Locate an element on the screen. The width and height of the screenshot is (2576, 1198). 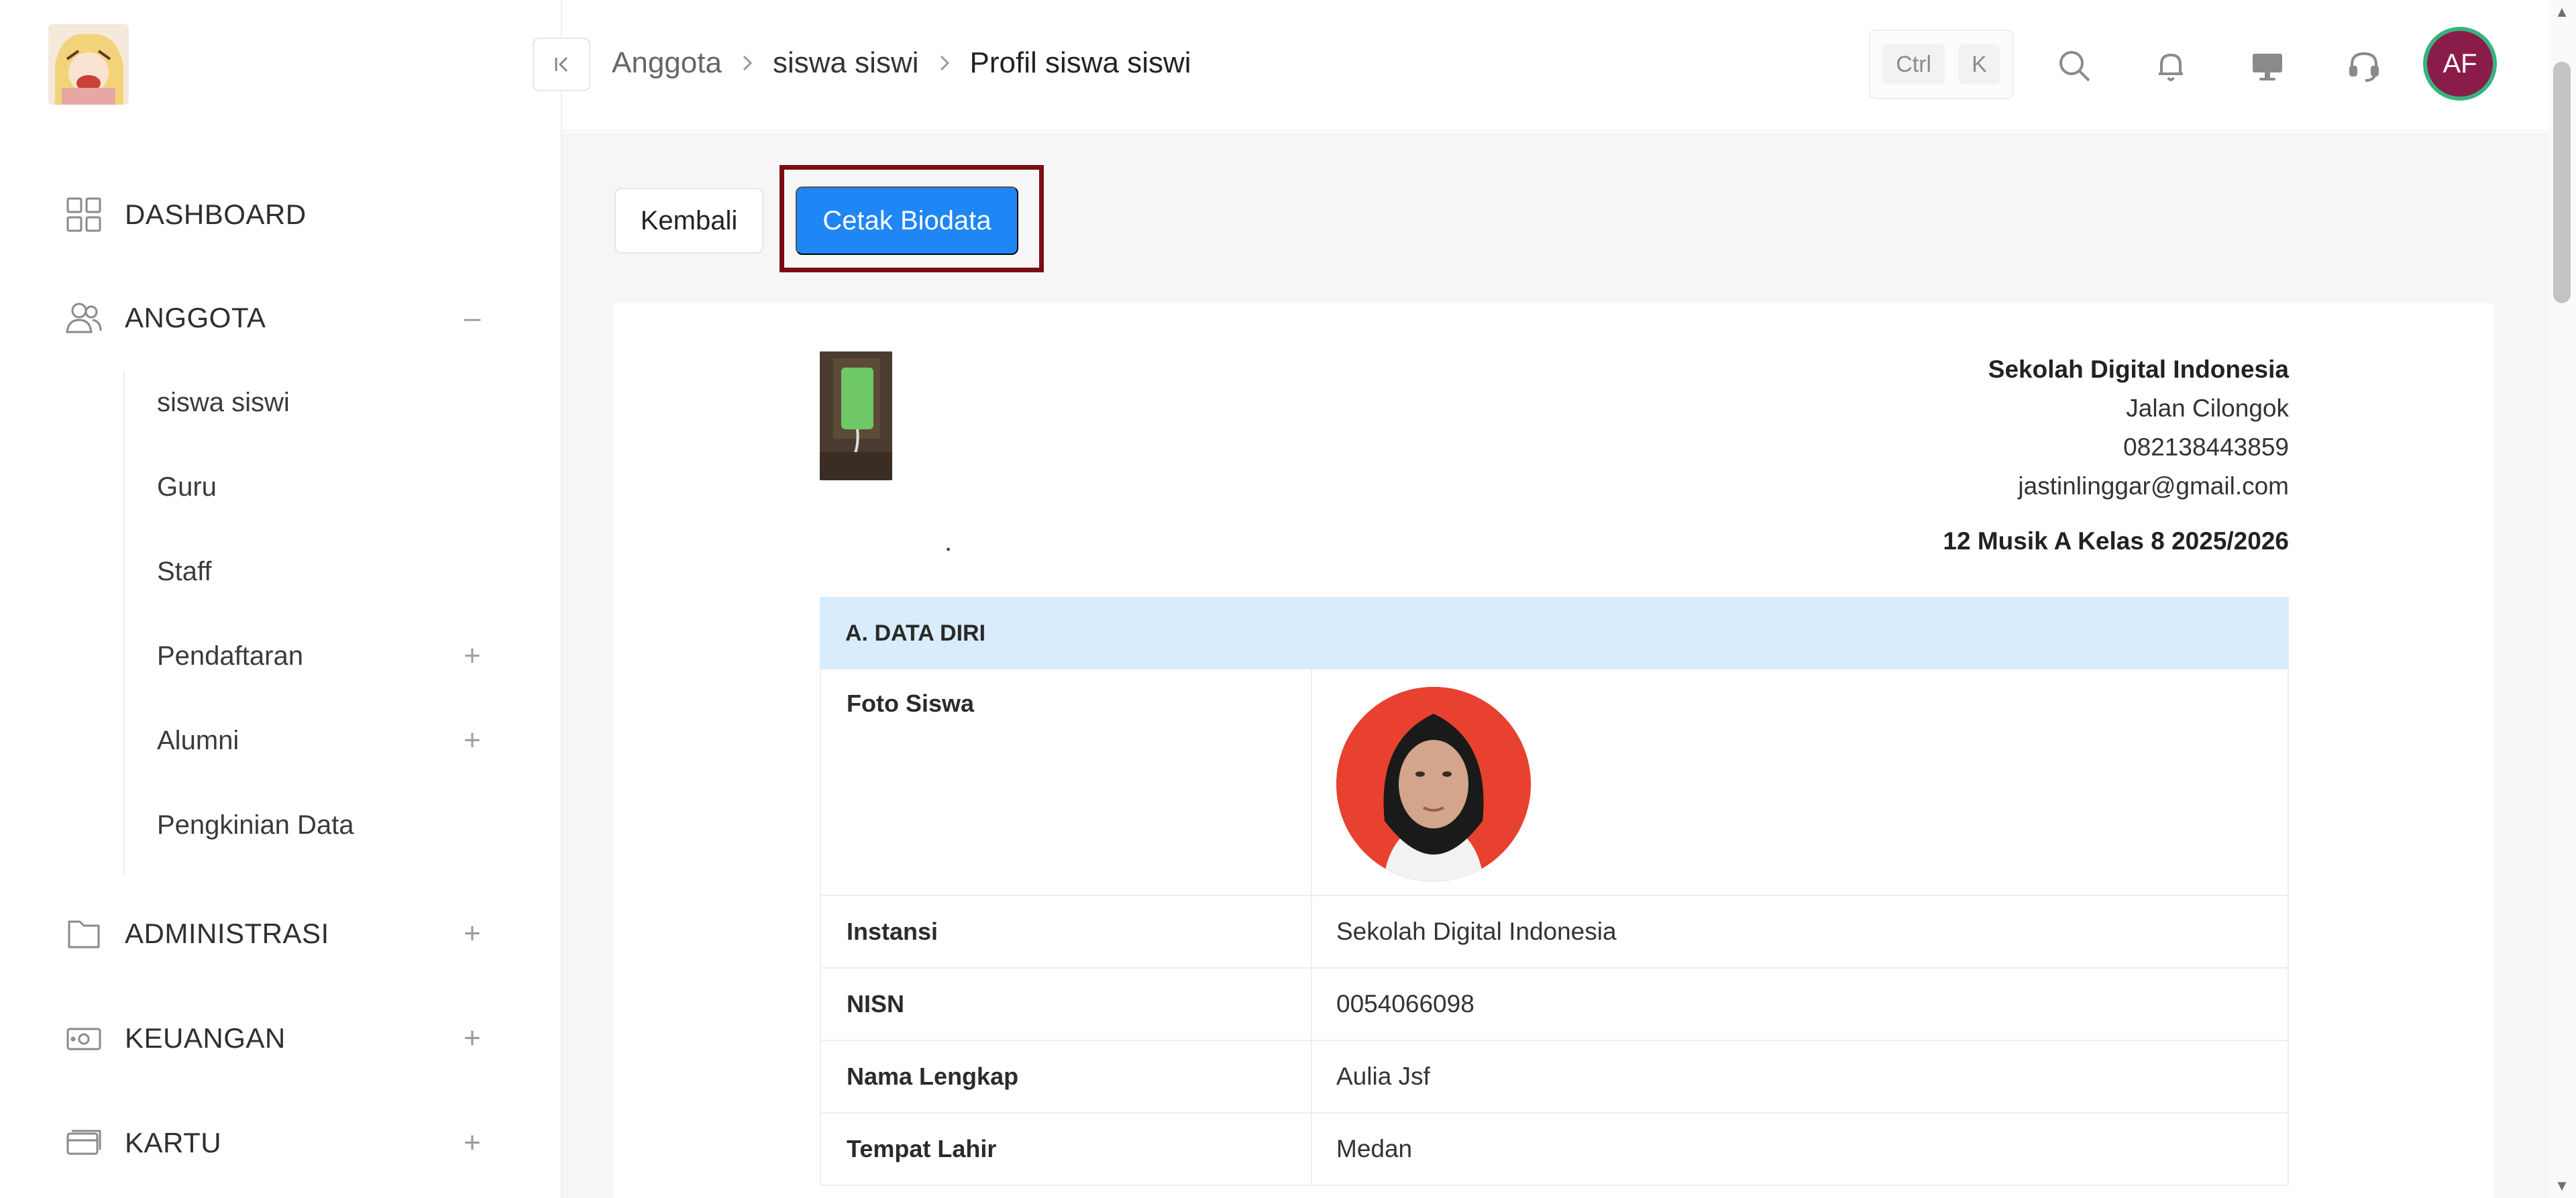
nav-label: ADMINISTRASI is located at coordinates (227, 933).